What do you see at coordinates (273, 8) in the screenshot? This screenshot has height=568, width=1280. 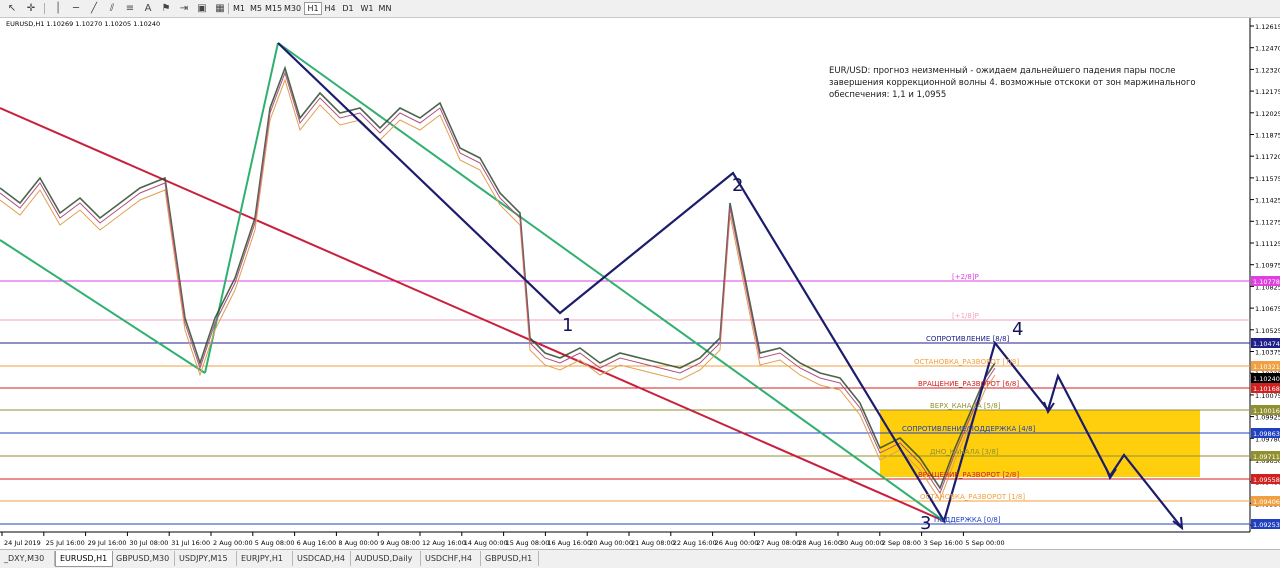 I see `timeframe-m15-button: M15` at bounding box center [273, 8].